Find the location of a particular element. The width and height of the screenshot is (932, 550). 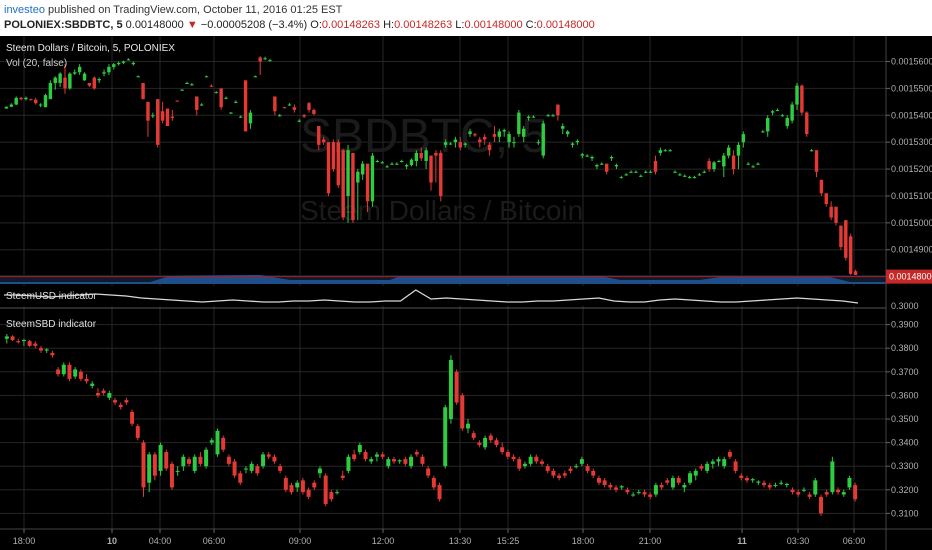

price-tick-label: 0.00156000 is located at coordinates (911, 62).